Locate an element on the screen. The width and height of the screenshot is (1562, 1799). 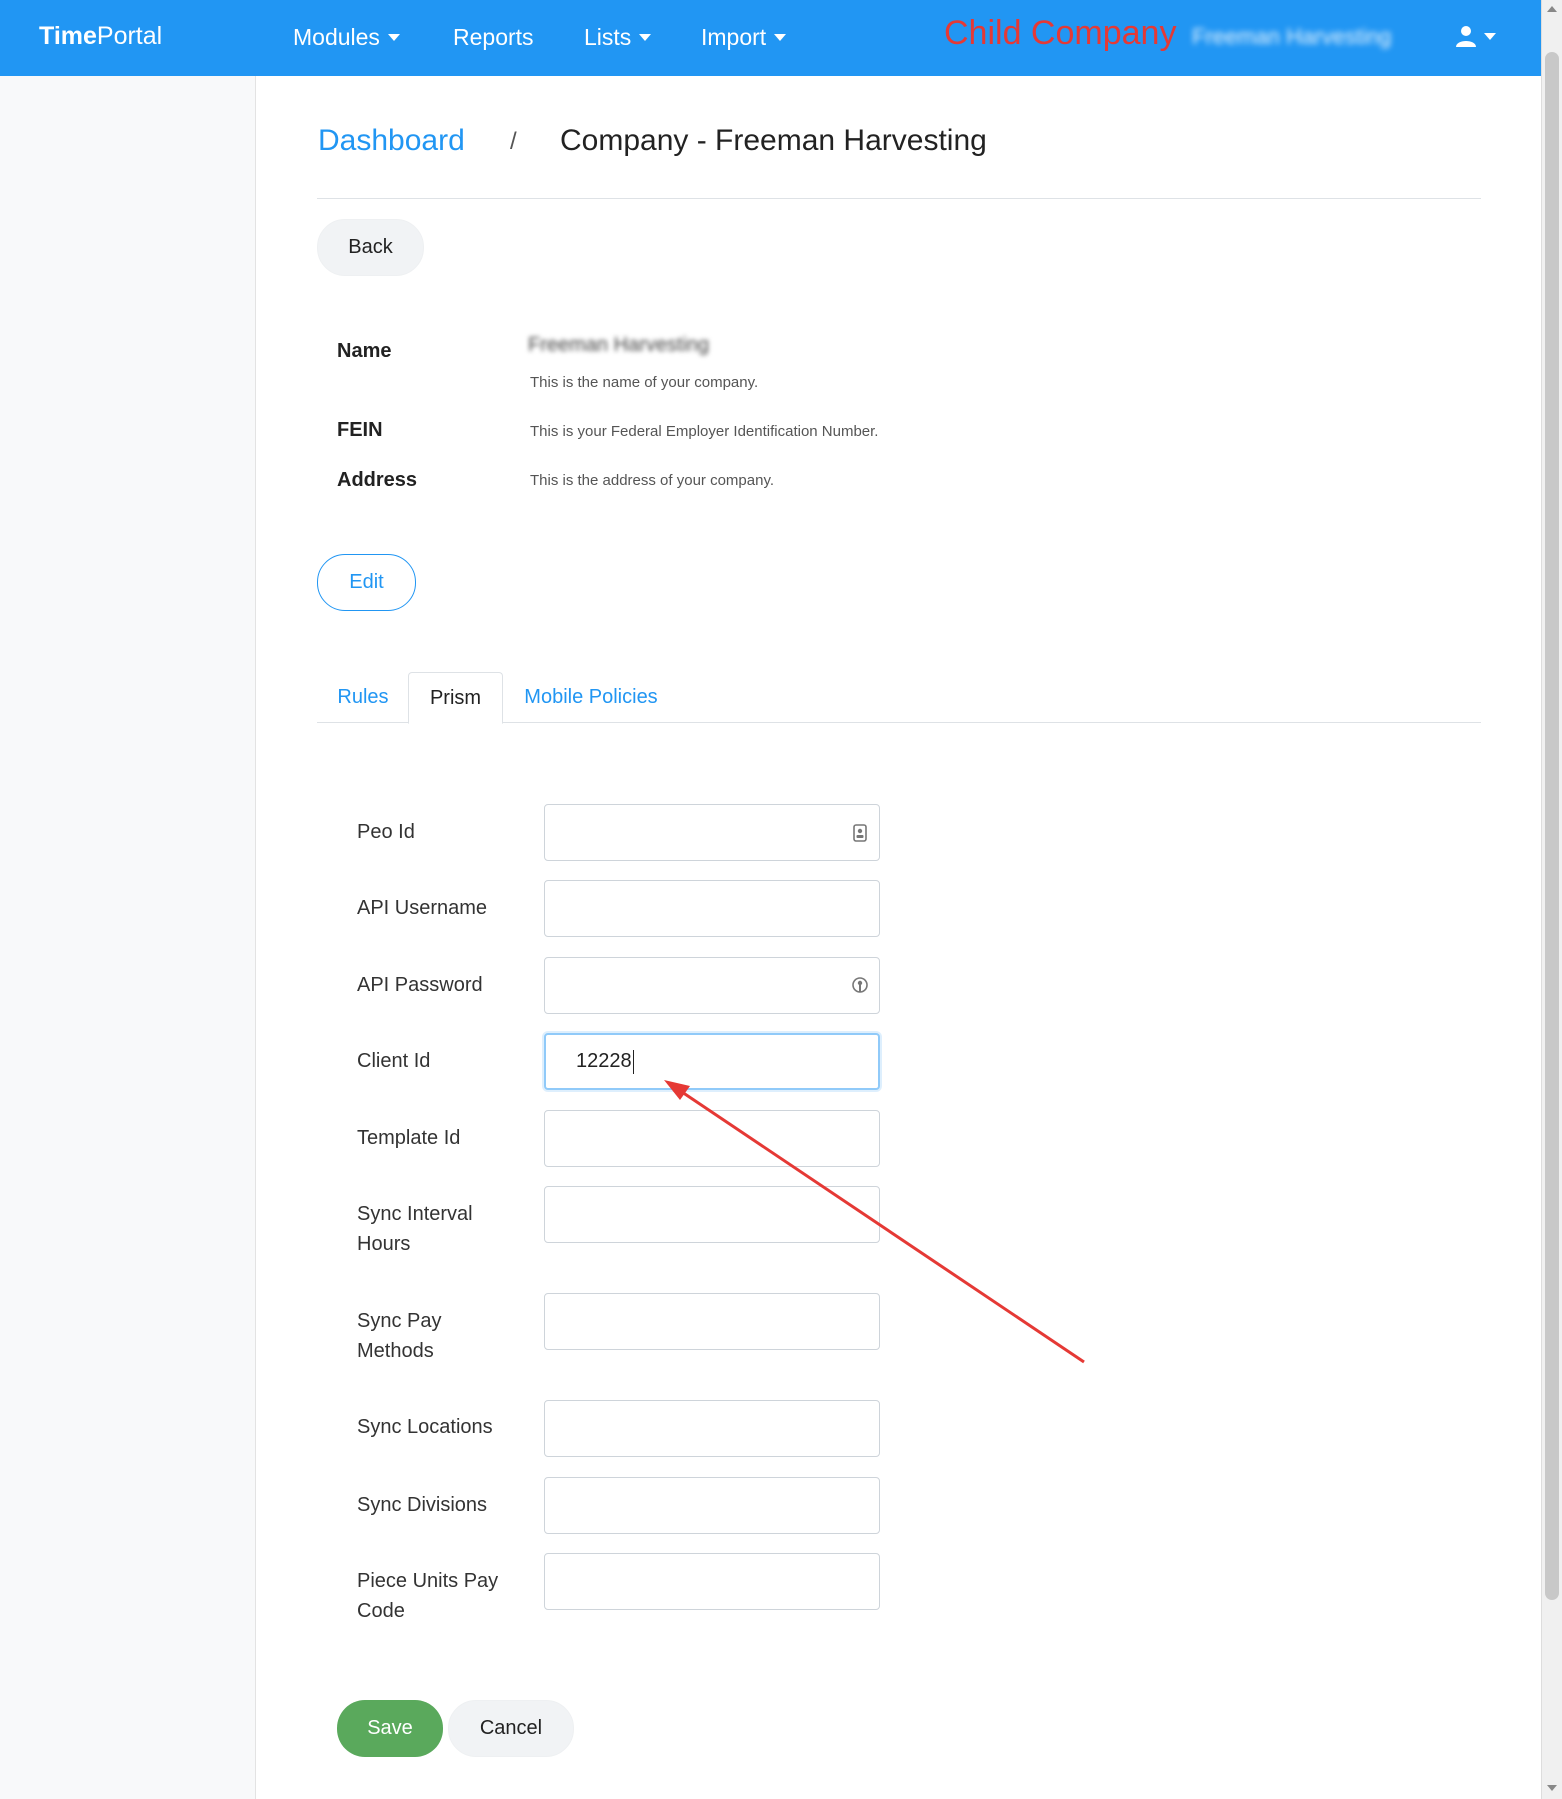
company-switcher: Freeman Harvesting is located at coordinates (1304, 38).